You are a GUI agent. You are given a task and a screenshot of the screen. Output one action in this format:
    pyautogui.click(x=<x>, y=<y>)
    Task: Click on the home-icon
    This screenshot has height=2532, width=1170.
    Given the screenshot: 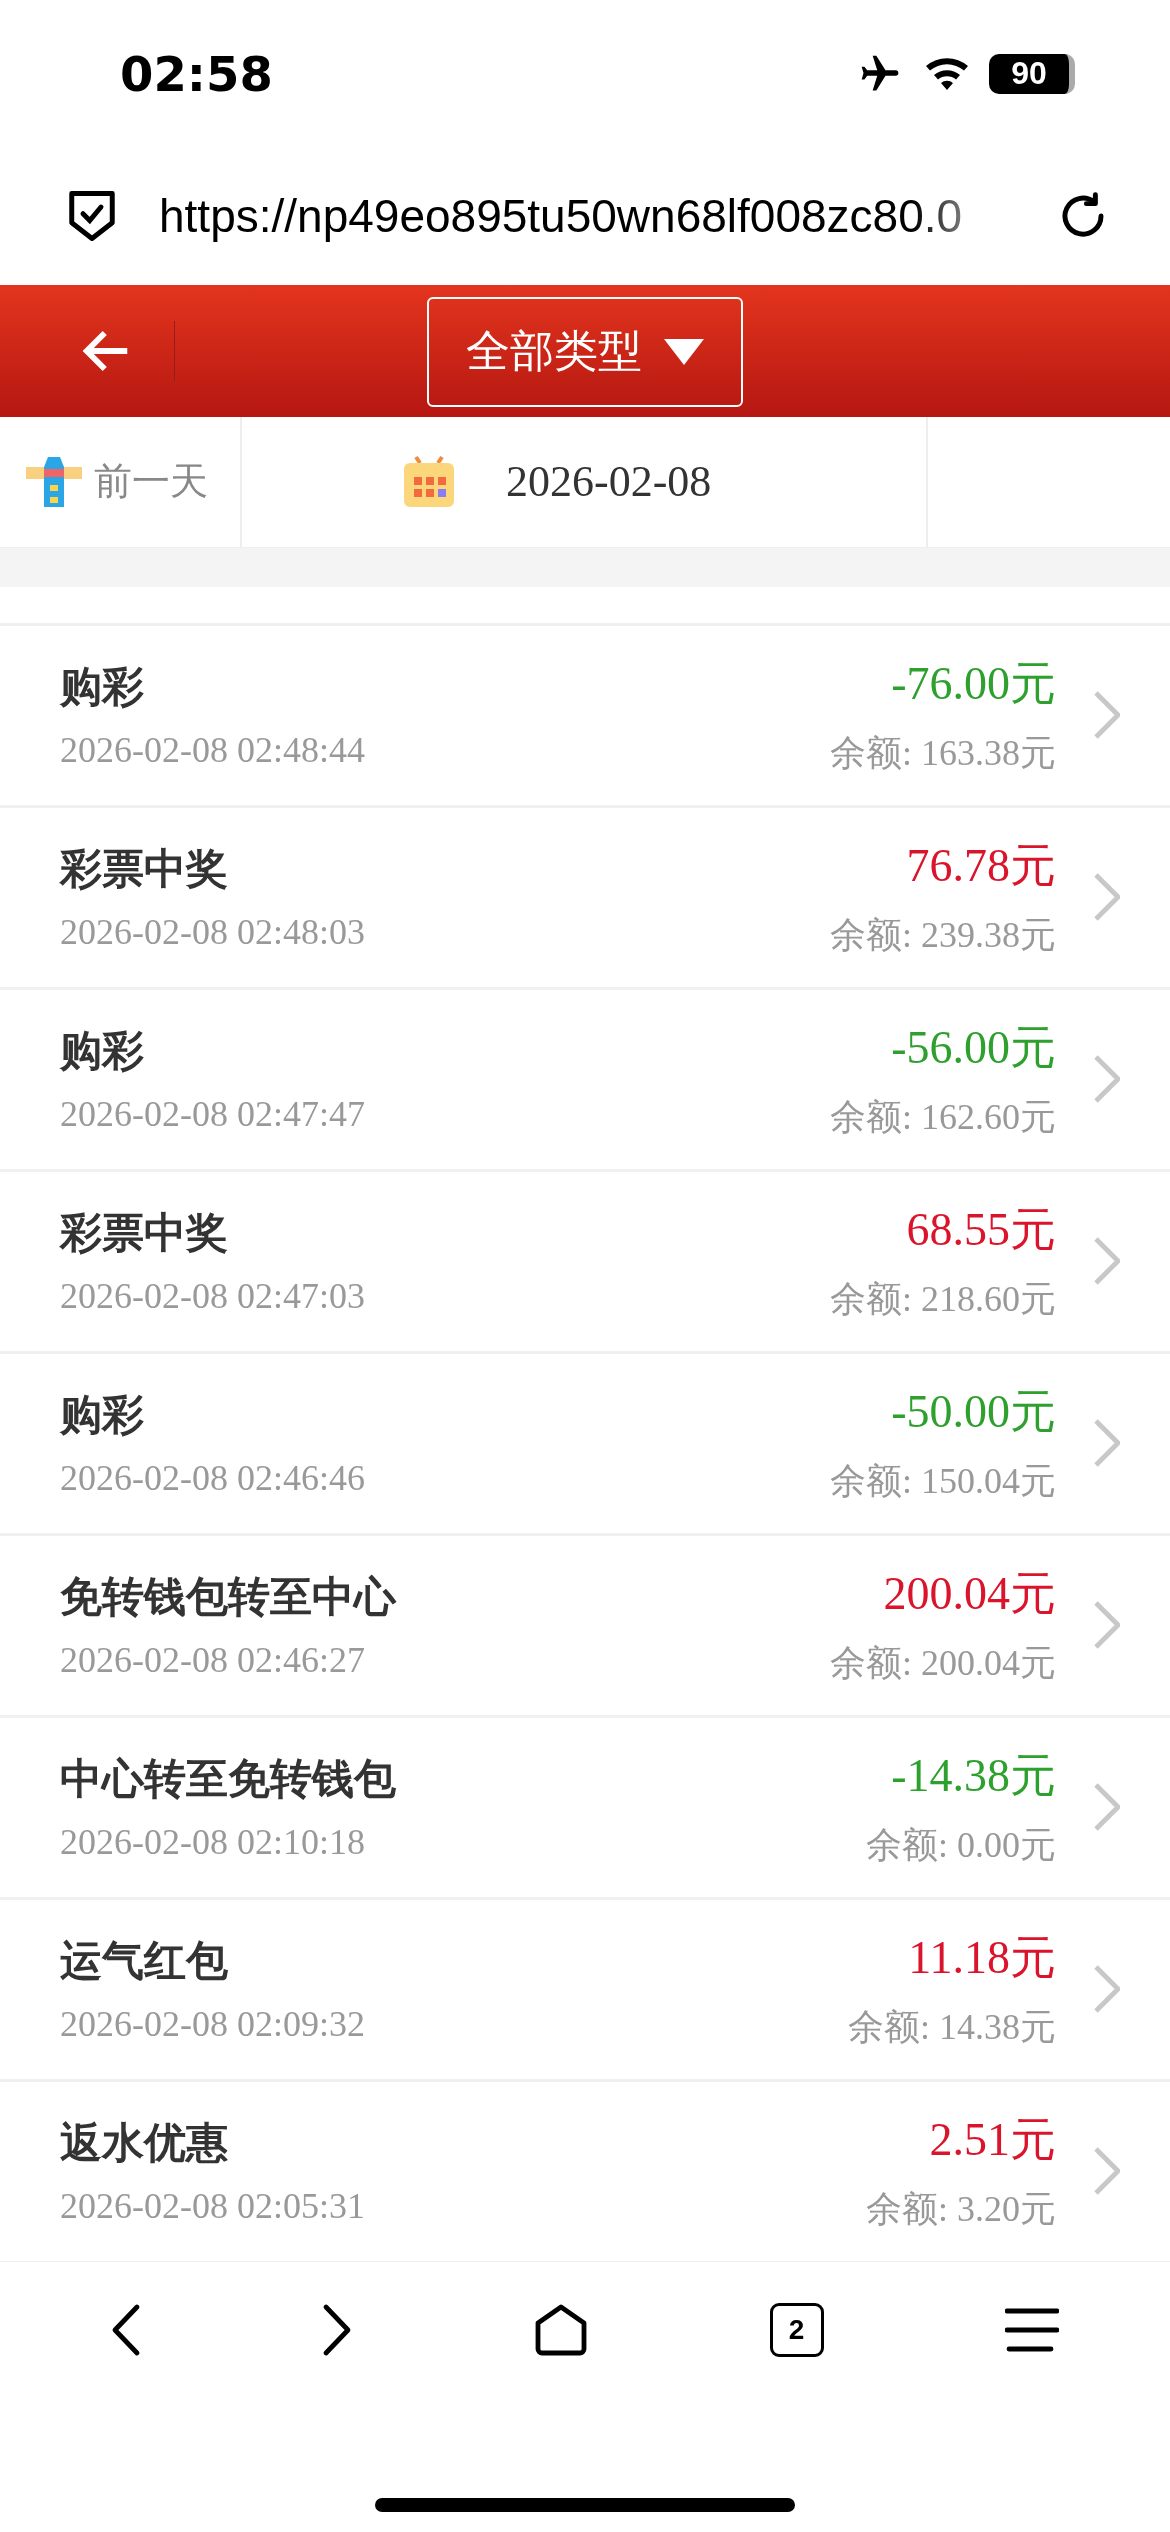 What is the action you would take?
    pyautogui.click(x=561, y=2330)
    